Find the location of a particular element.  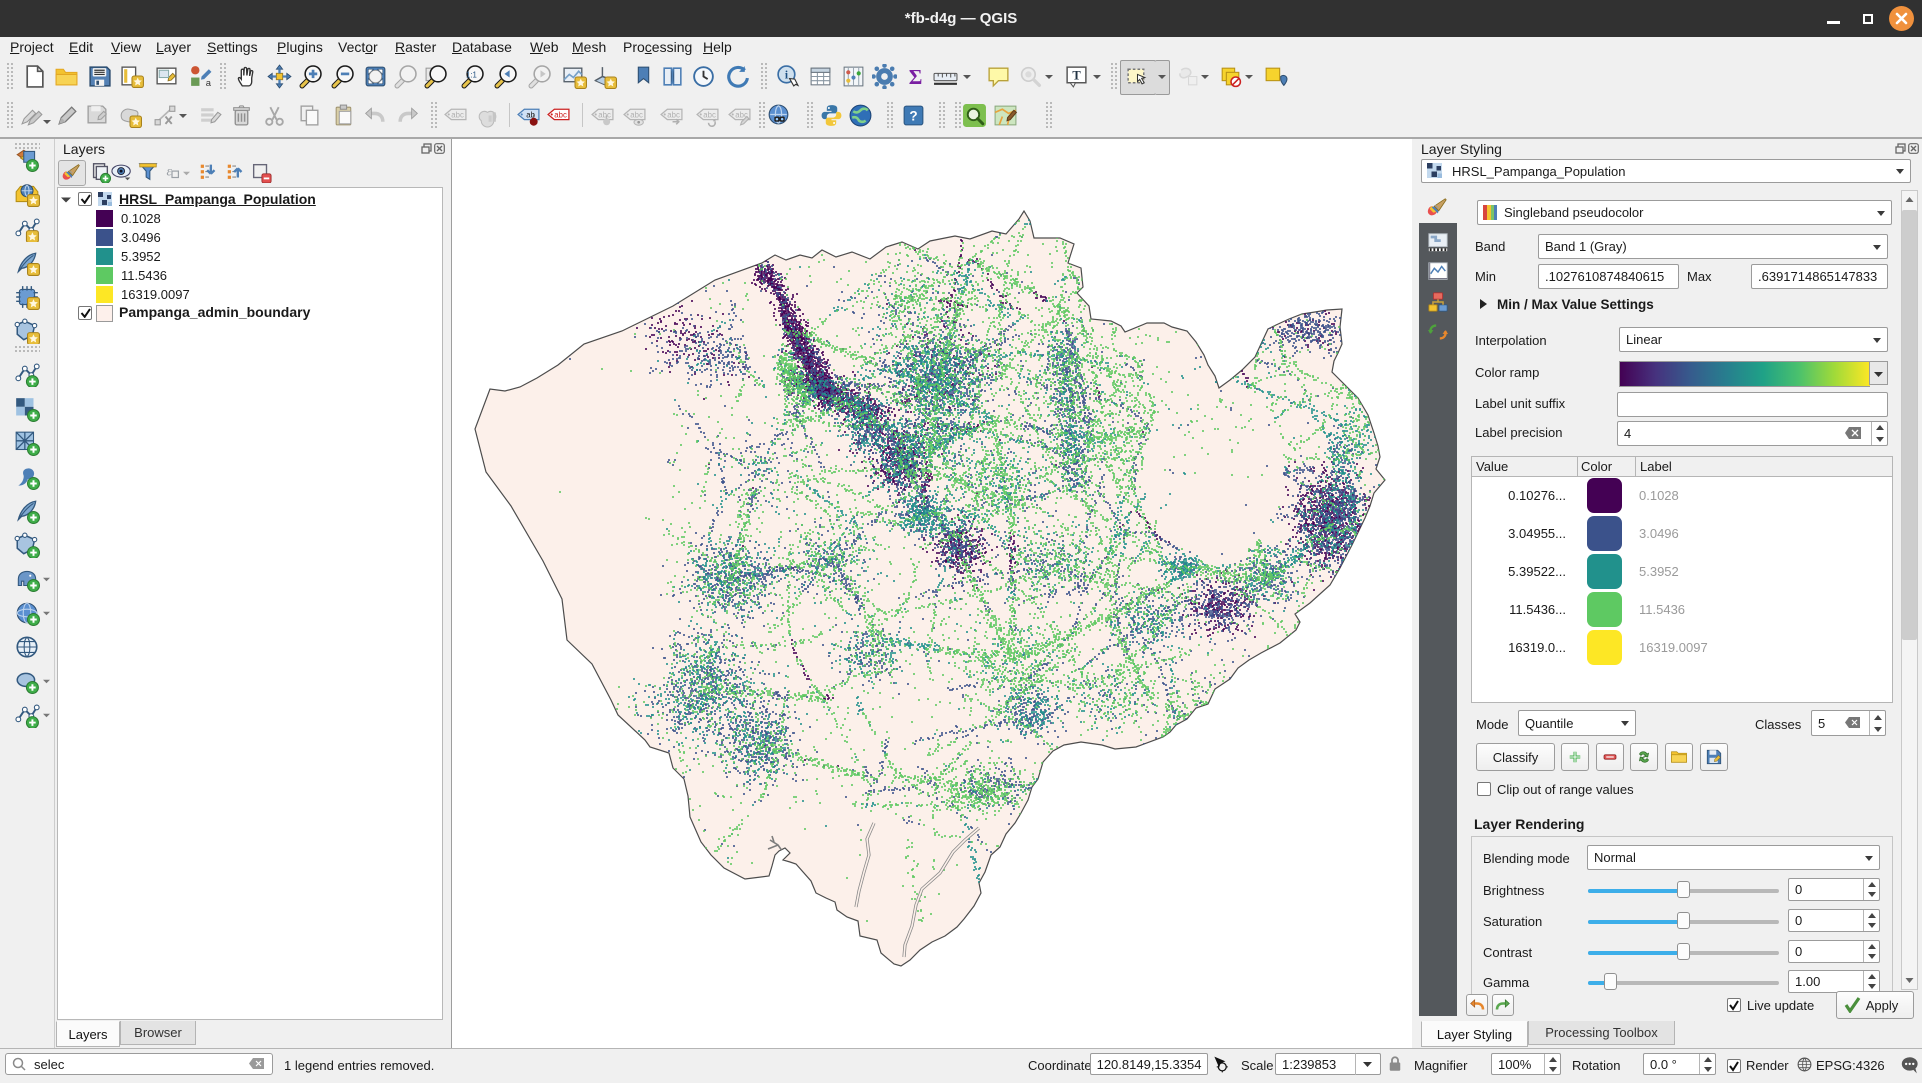

svg-text: 1:1 is located at coordinates (471, 74).